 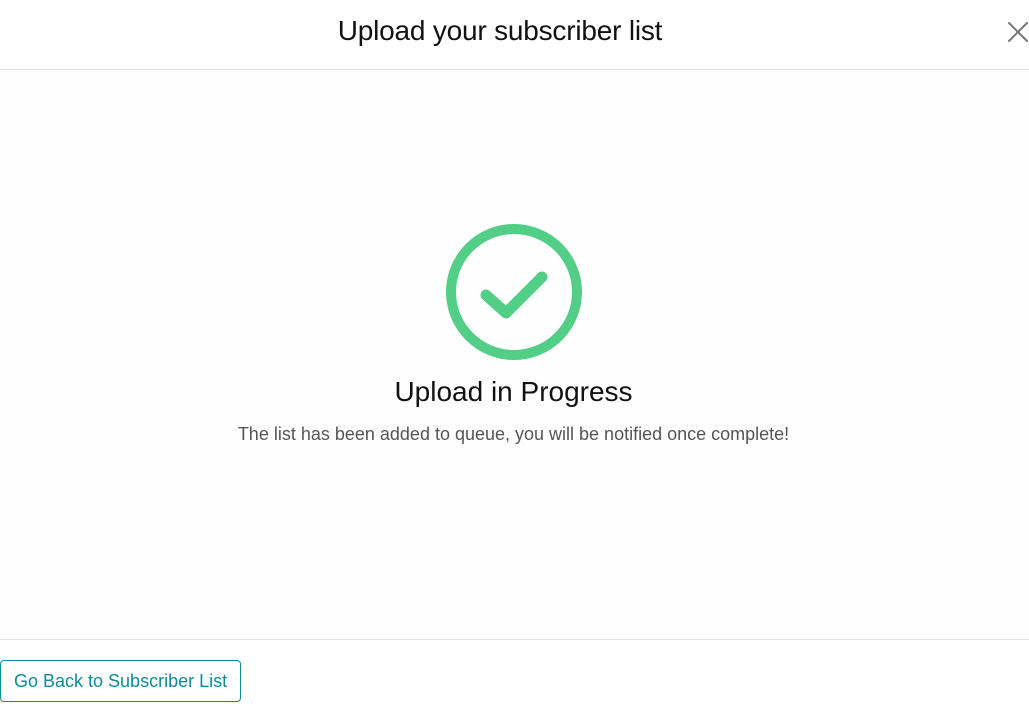 I want to click on close-button, so click(x=1017, y=32).